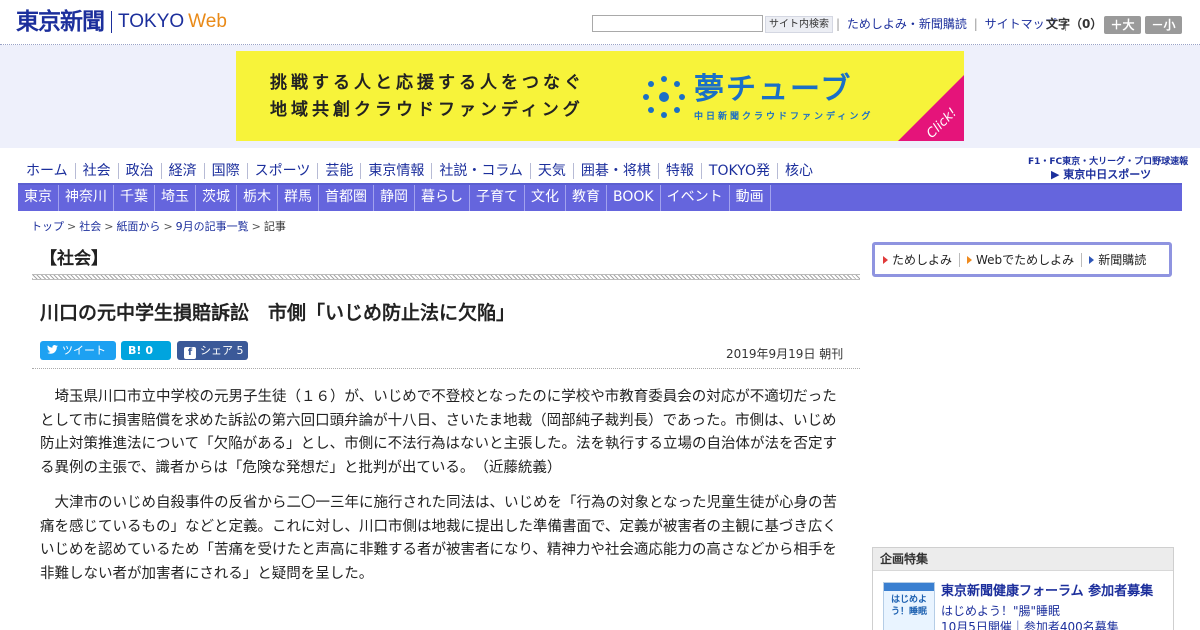 Image resolution: width=1200 pixels, height=630 pixels. Describe the element at coordinates (283, 171) in the screenshot. I see `nav-item-sports: スポーツ` at that location.